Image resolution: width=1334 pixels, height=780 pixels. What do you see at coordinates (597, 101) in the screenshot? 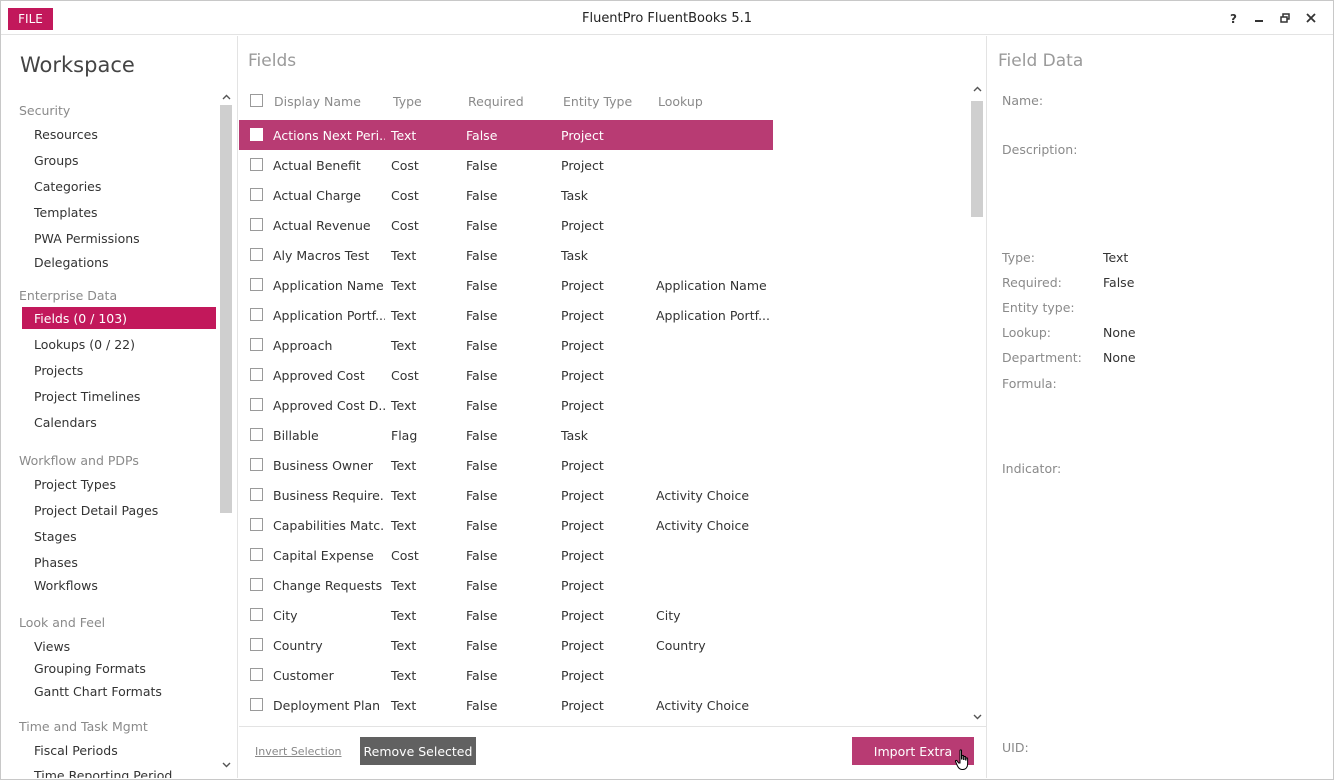
I see `col-entity-type: Entity Type` at bounding box center [597, 101].